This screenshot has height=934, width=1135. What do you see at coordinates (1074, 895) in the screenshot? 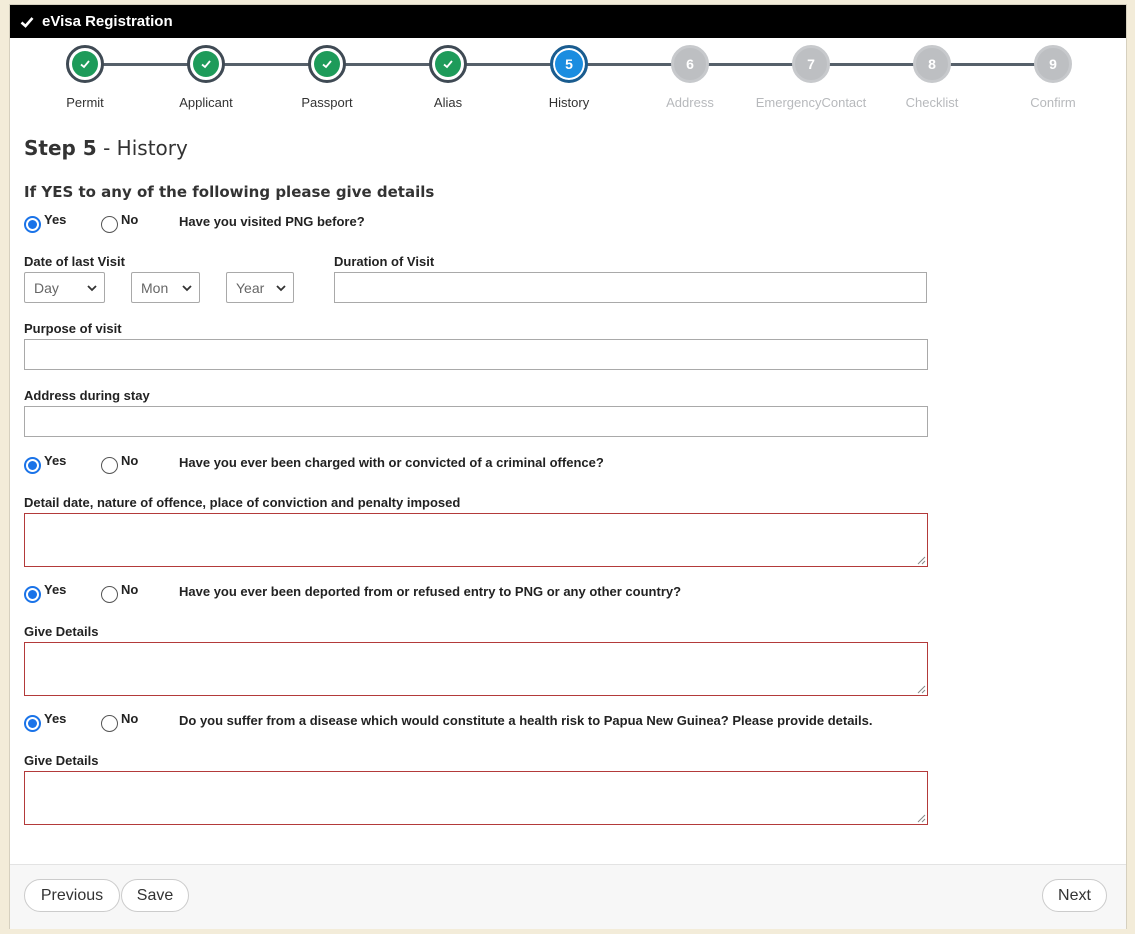
I see `next-button: Next` at bounding box center [1074, 895].